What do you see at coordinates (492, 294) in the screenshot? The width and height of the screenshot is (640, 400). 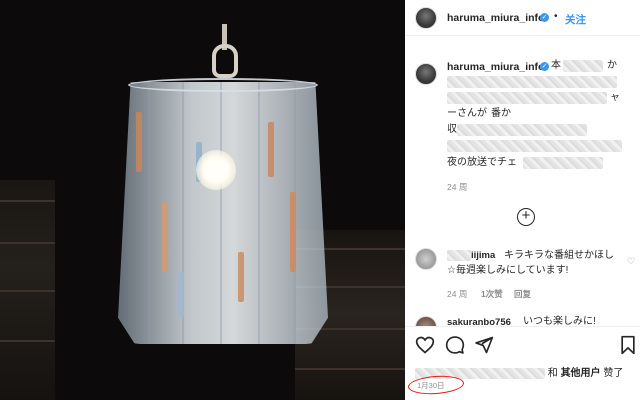 I see `comment-likes-count: 1次赞` at bounding box center [492, 294].